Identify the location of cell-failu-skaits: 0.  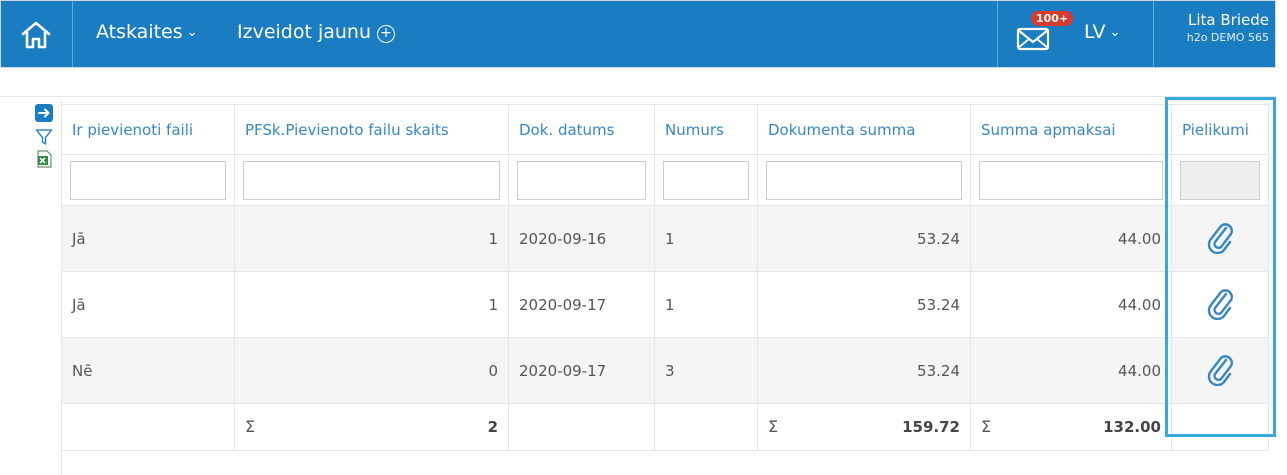
(371, 370).